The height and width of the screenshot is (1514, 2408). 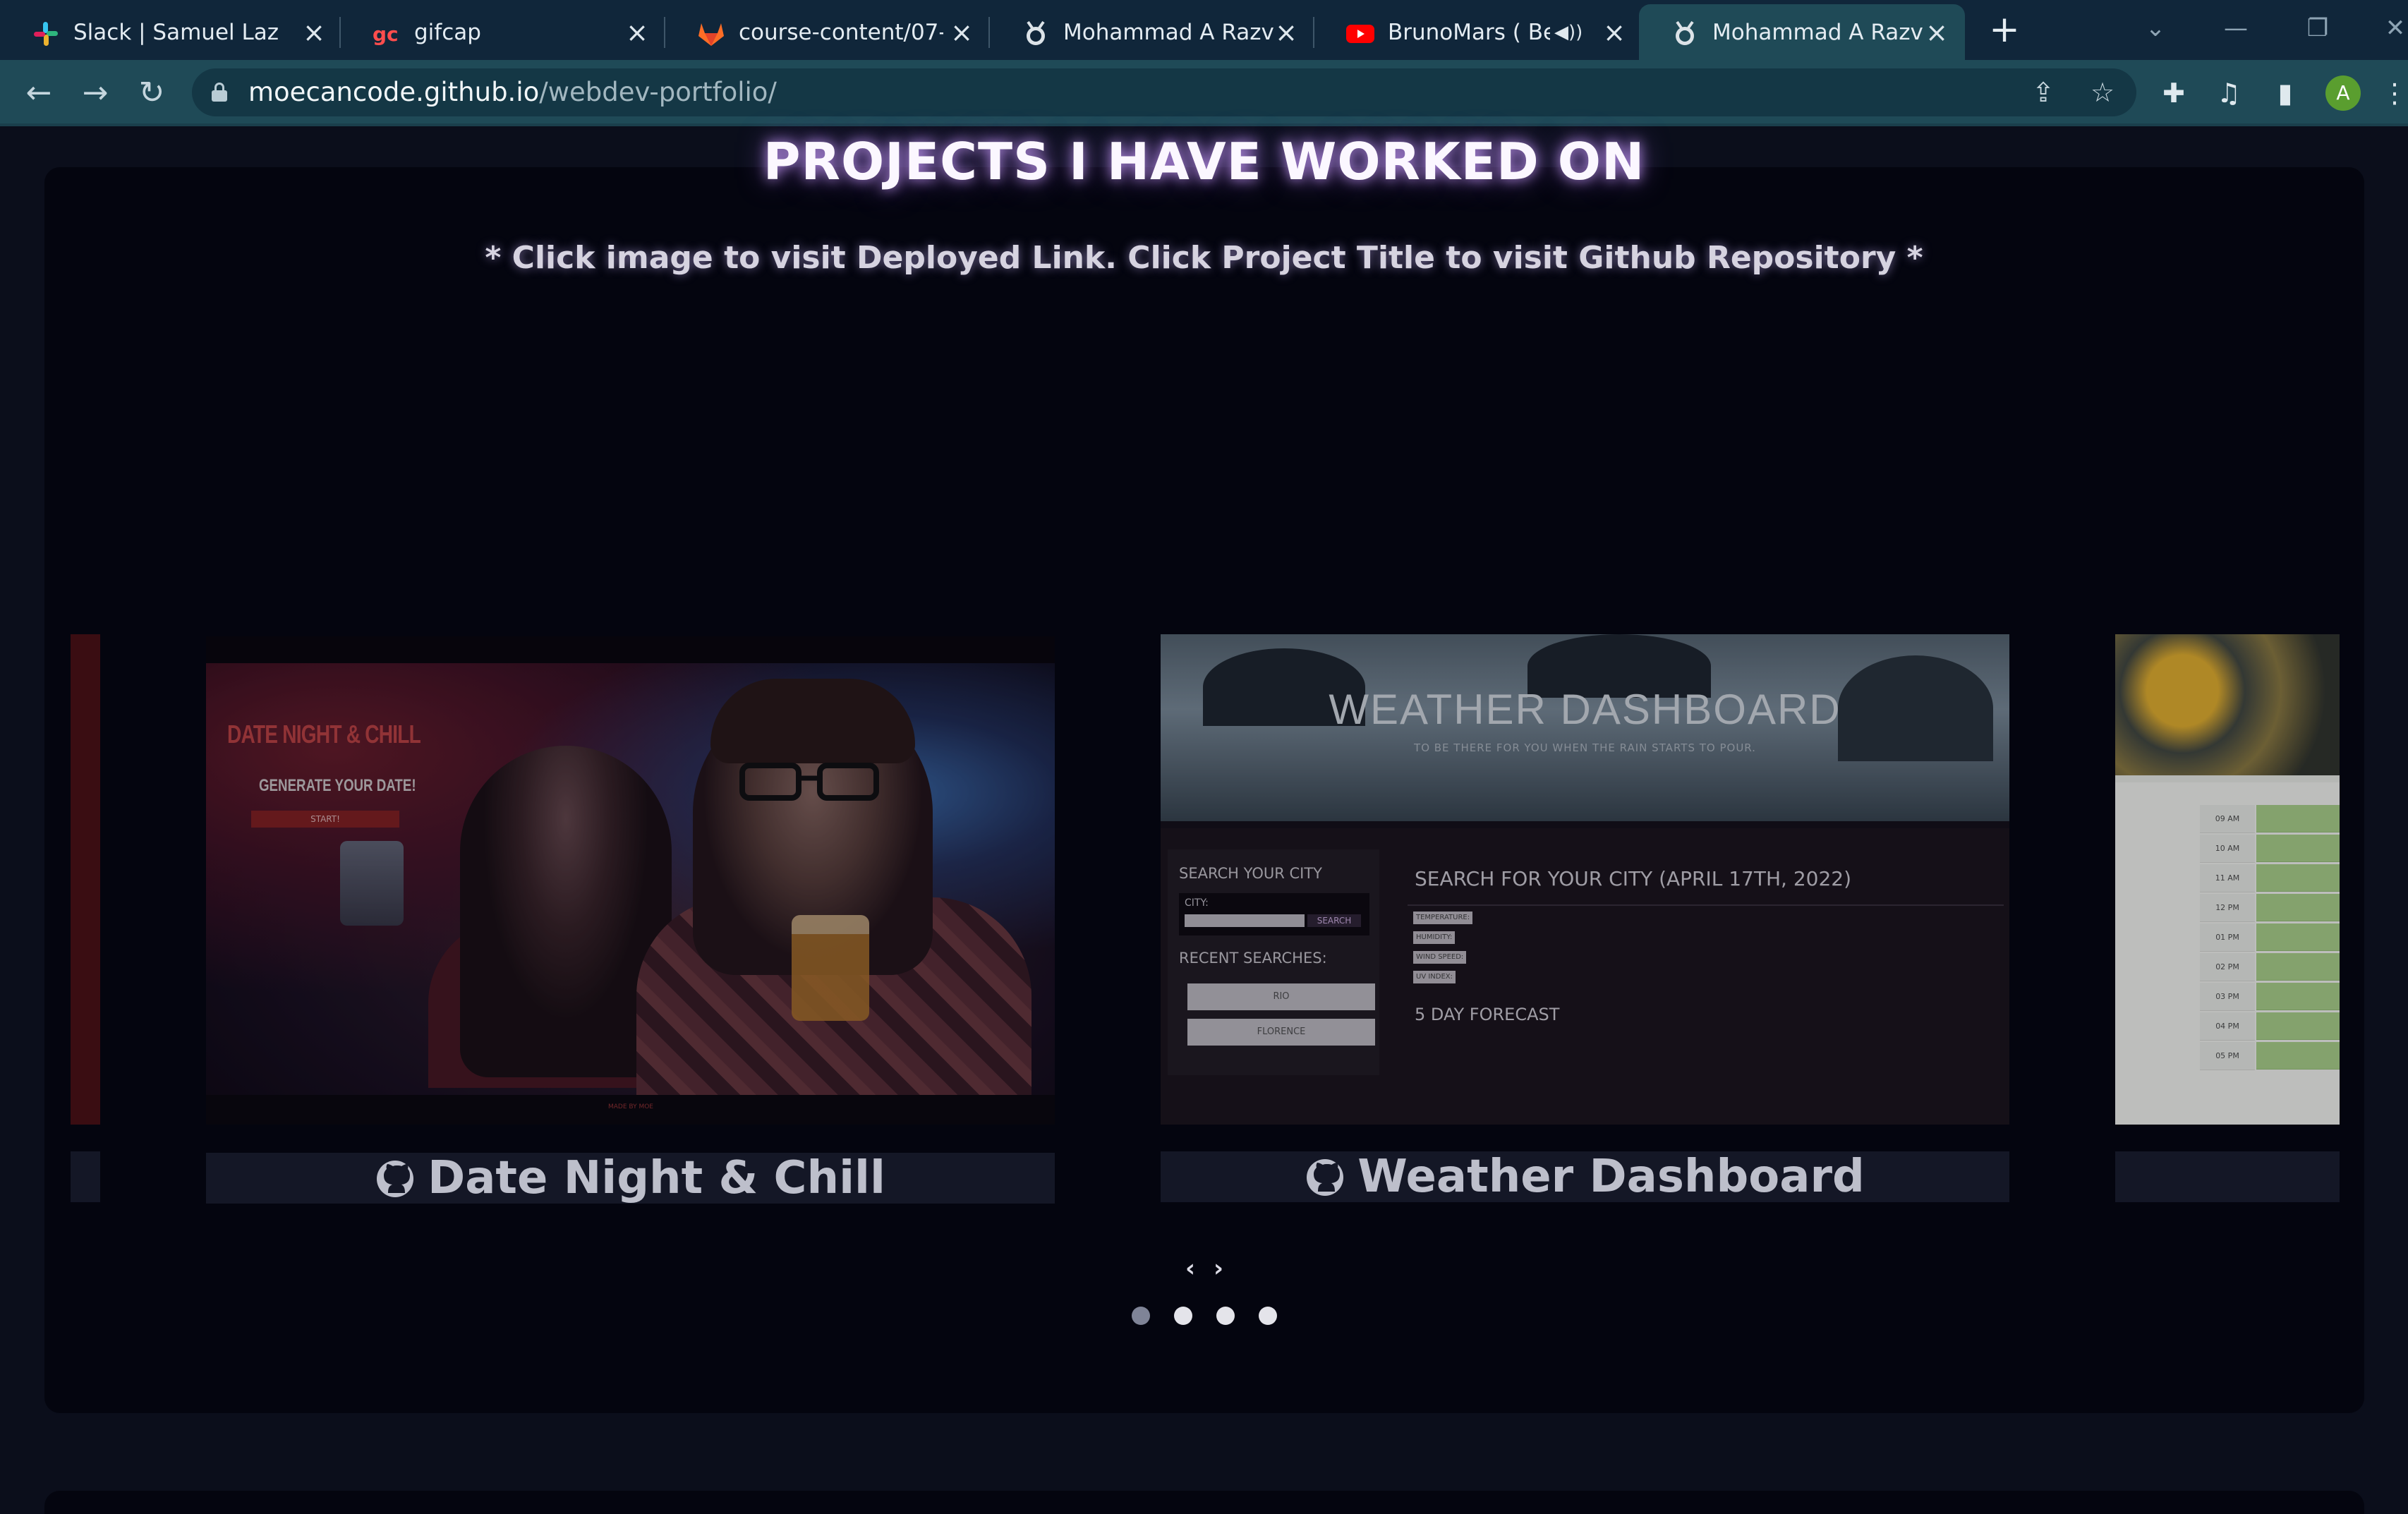 What do you see at coordinates (175, 32) in the screenshot?
I see `tab-title: Slack | Samuel Lazaro` at bounding box center [175, 32].